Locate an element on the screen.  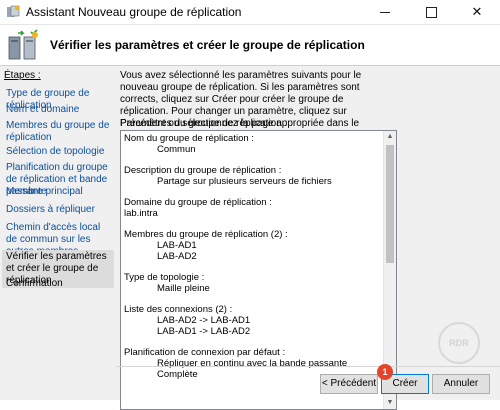
setting-value: LAB-AD1 is located at coordinates (177, 245).